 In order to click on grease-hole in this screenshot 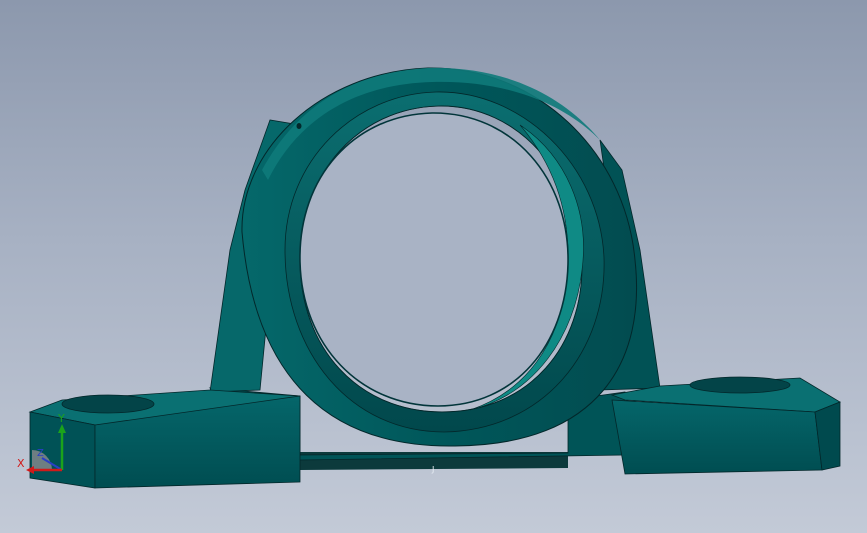, I will do `click(299, 126)`.